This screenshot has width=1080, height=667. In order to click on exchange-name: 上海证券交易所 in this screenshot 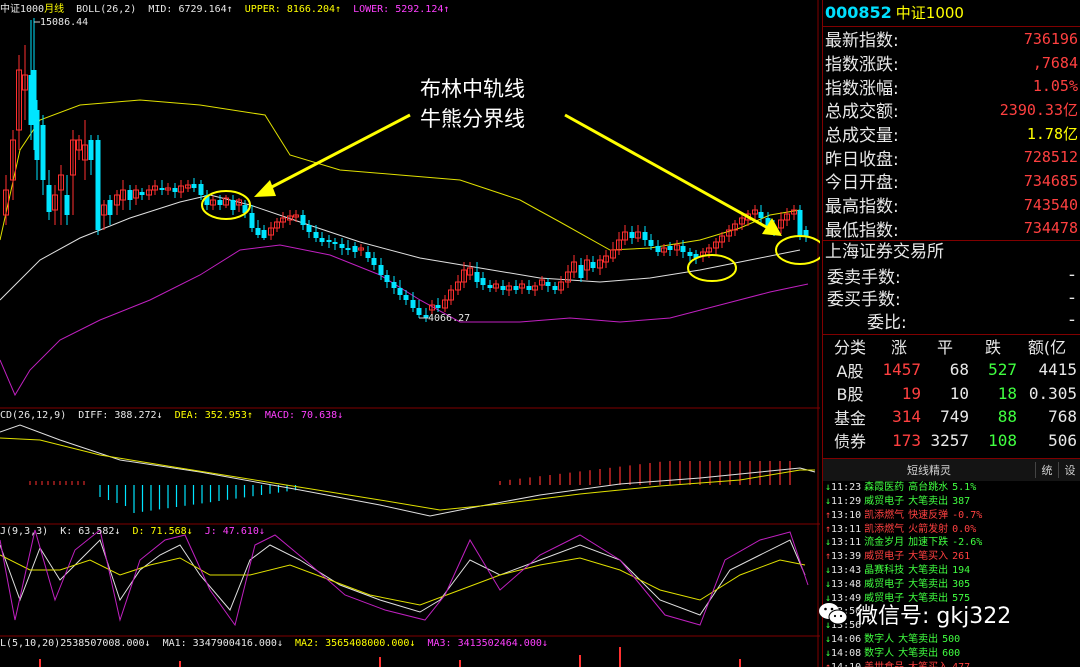, I will do `click(951, 252)`.